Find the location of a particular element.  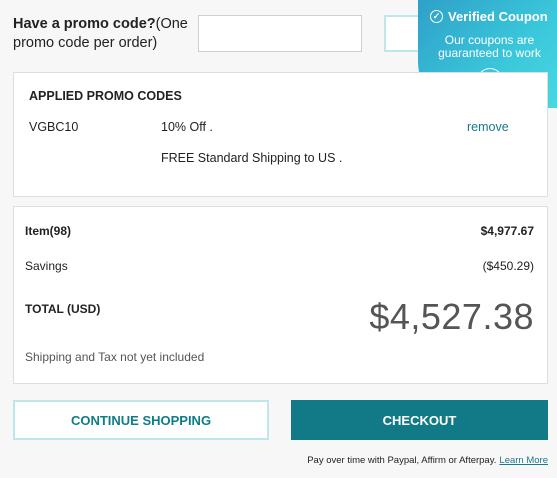

items-value: $4,977.67 is located at coordinates (507, 231).